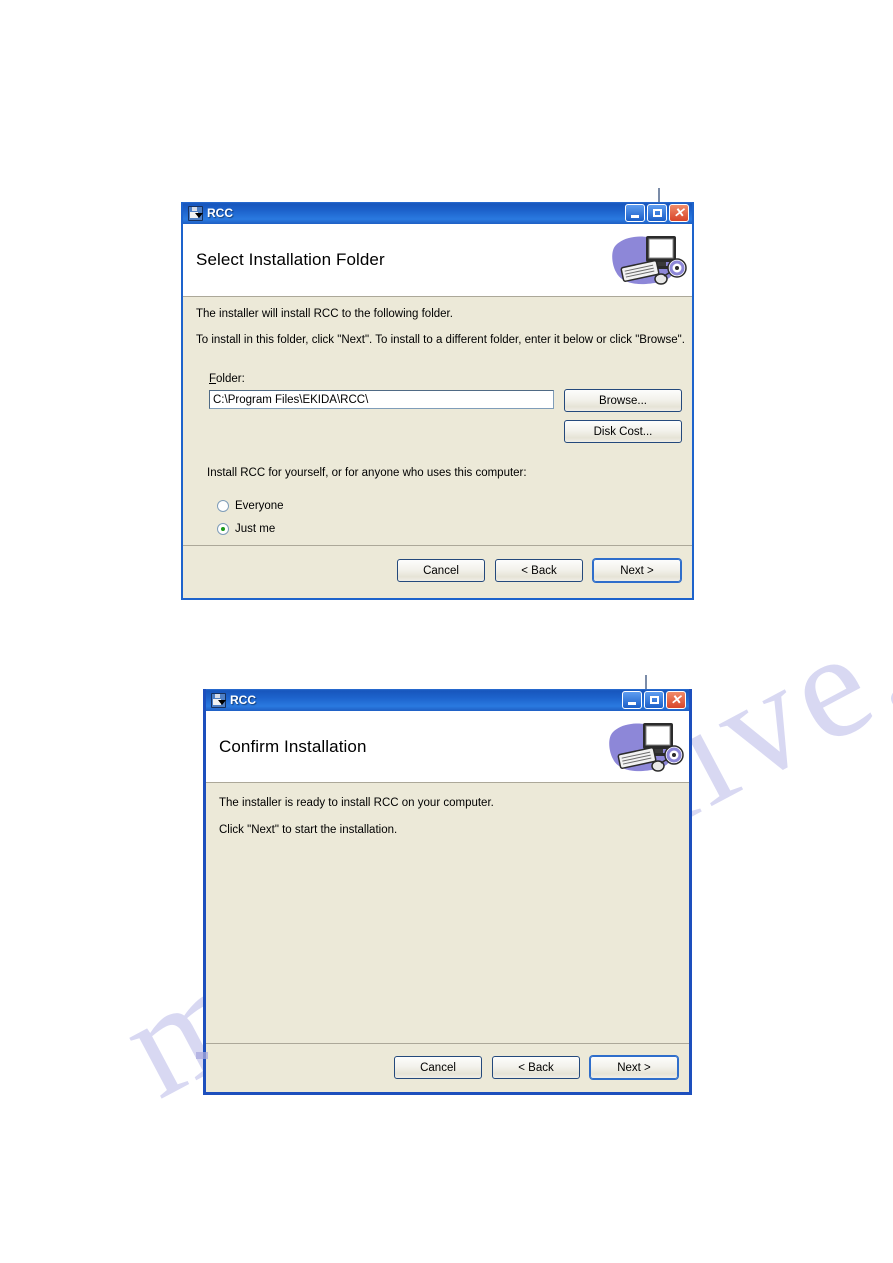  I want to click on page-title: Select Installation Folder, so click(290, 259).